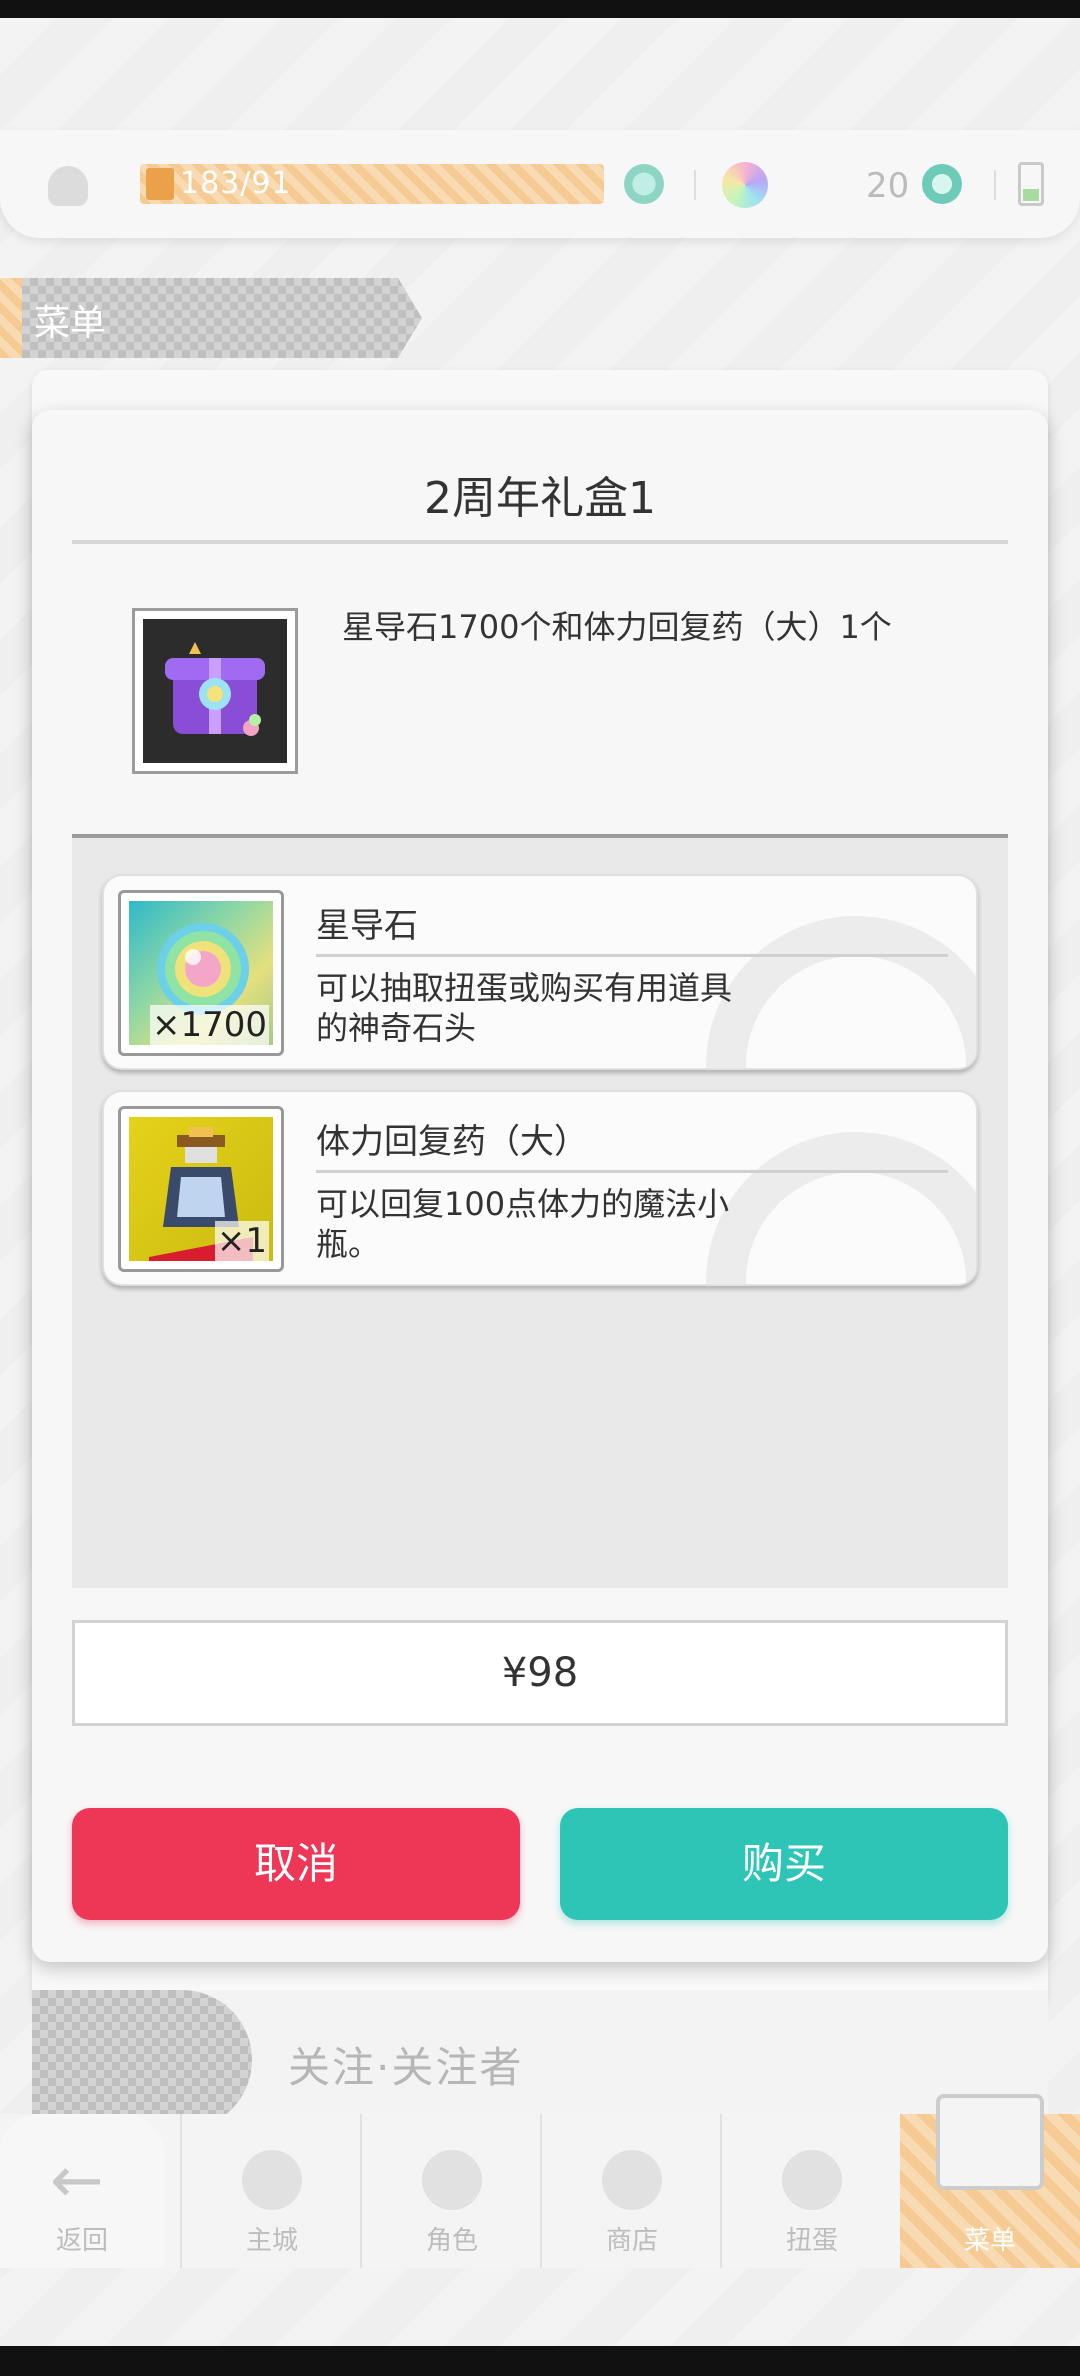 Image resolution: width=1080 pixels, height=2376 pixels. I want to click on nav-item-shop: 商店, so click(630, 2191).